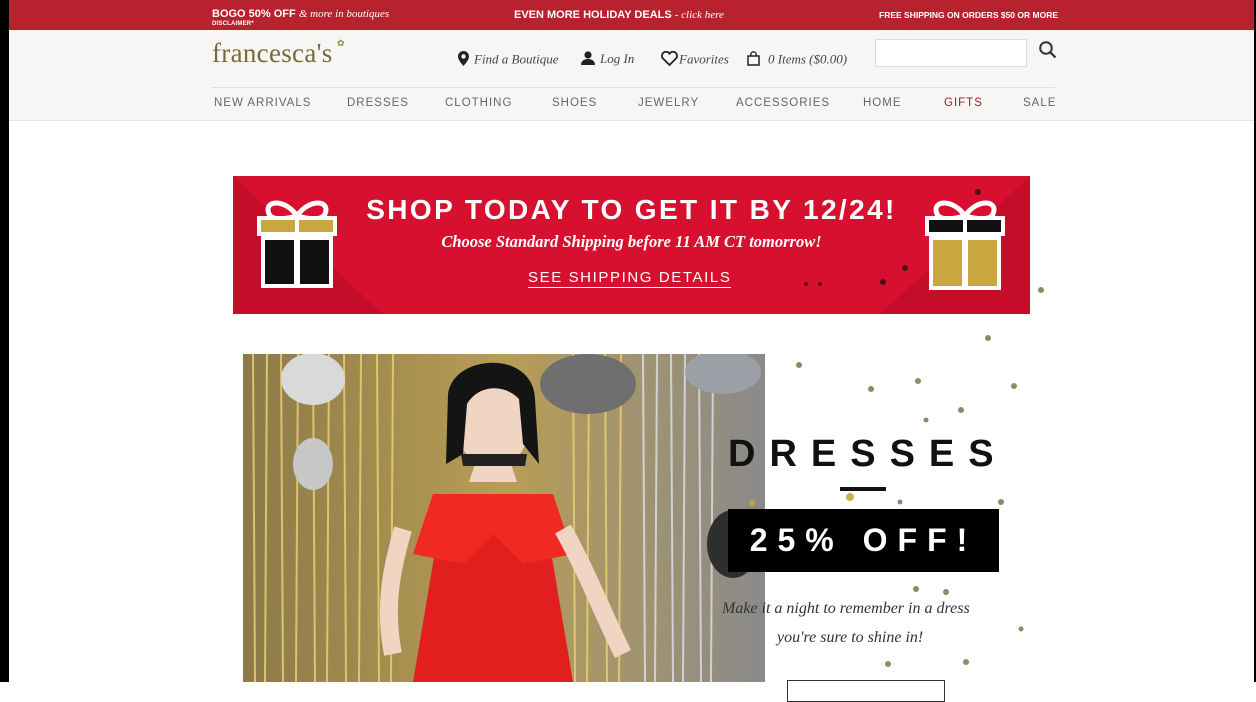 This screenshot has height=702, width=1256. Describe the element at coordinates (882, 103) in the screenshot. I see `nav-item-home: HOME` at that location.